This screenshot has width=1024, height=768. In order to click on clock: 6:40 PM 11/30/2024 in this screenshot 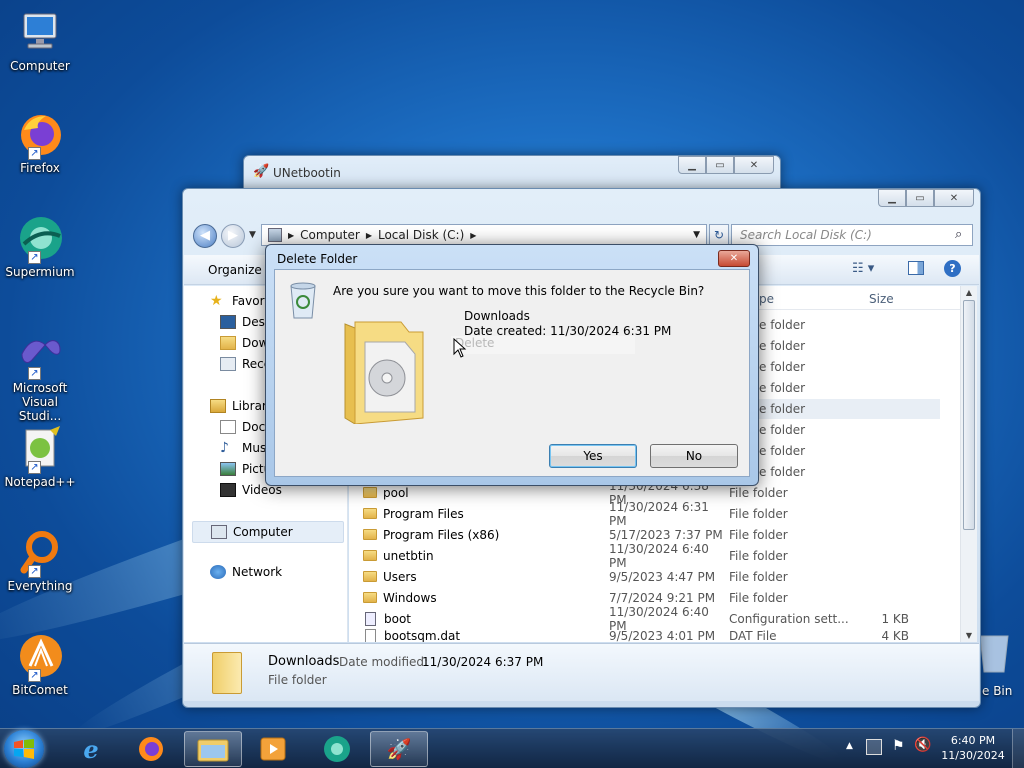, I will do `click(973, 748)`.